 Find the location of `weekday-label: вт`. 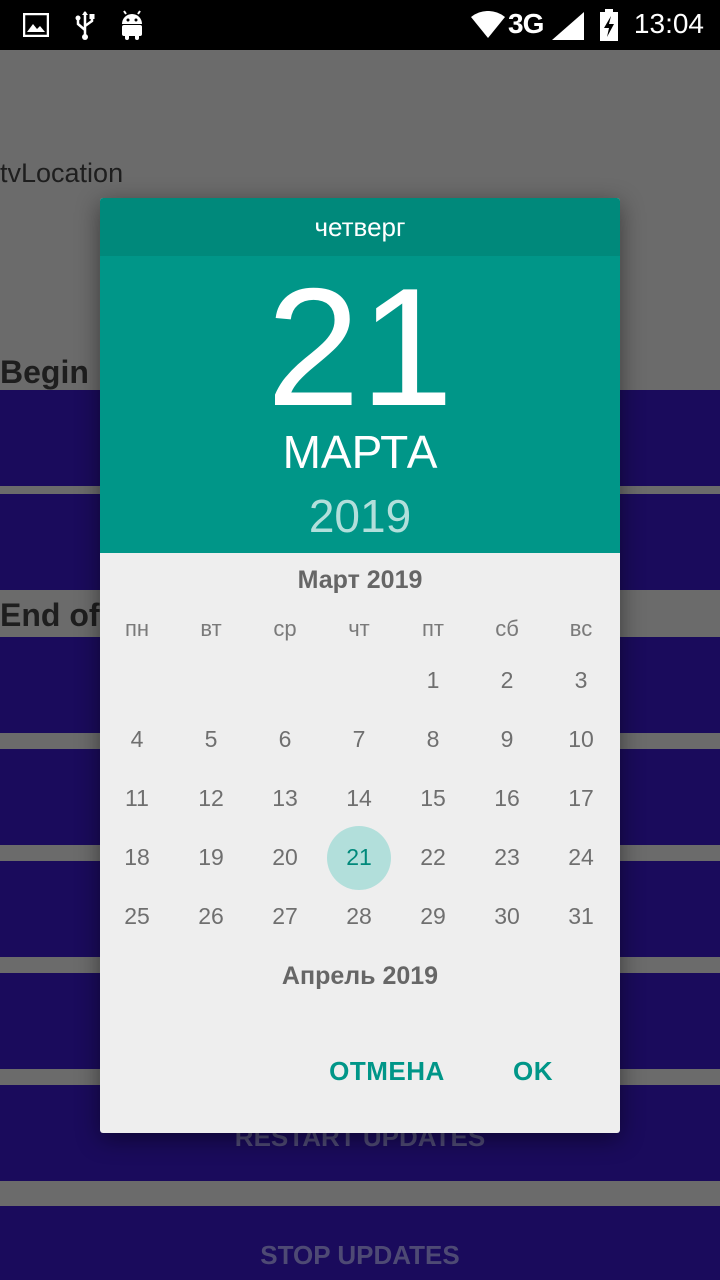

weekday-label: вт is located at coordinates (211, 628).